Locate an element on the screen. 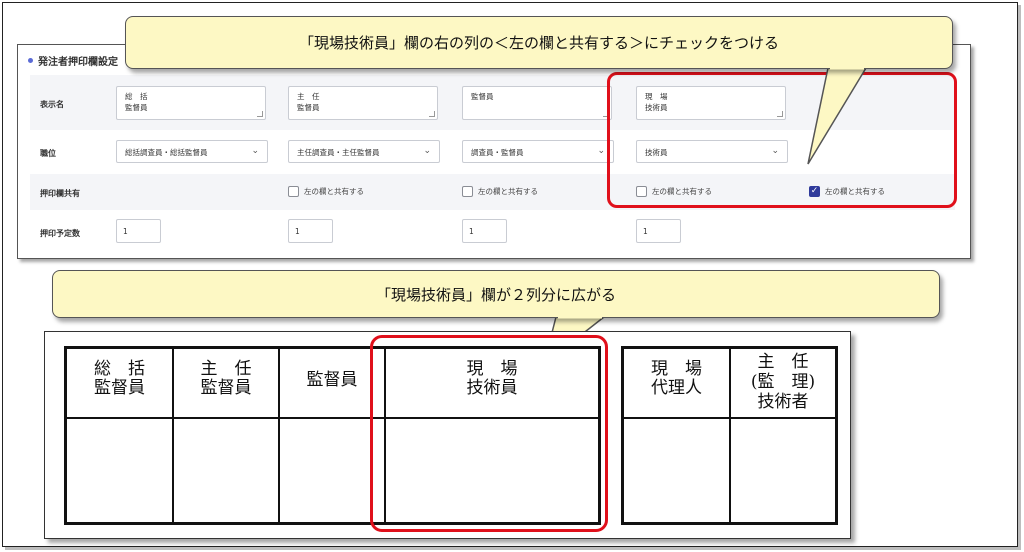  highlight-form-columns is located at coordinates (782, 140).